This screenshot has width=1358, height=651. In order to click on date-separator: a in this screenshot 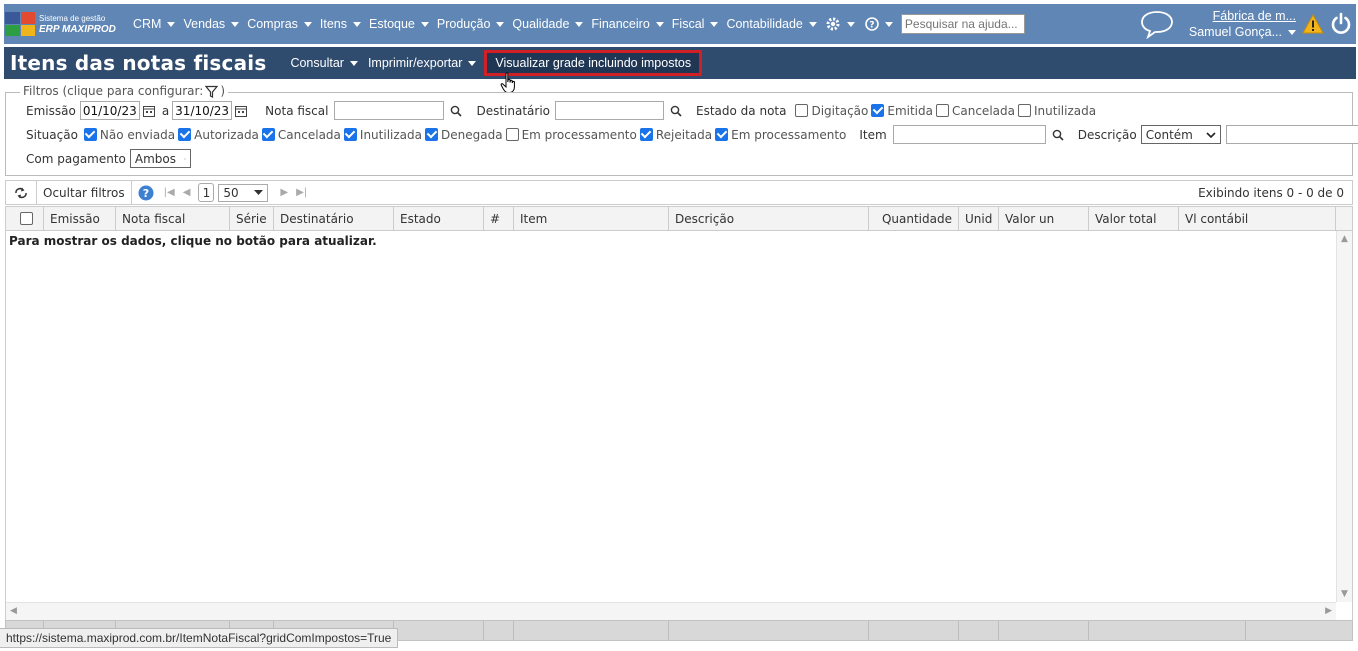, I will do `click(165, 110)`.